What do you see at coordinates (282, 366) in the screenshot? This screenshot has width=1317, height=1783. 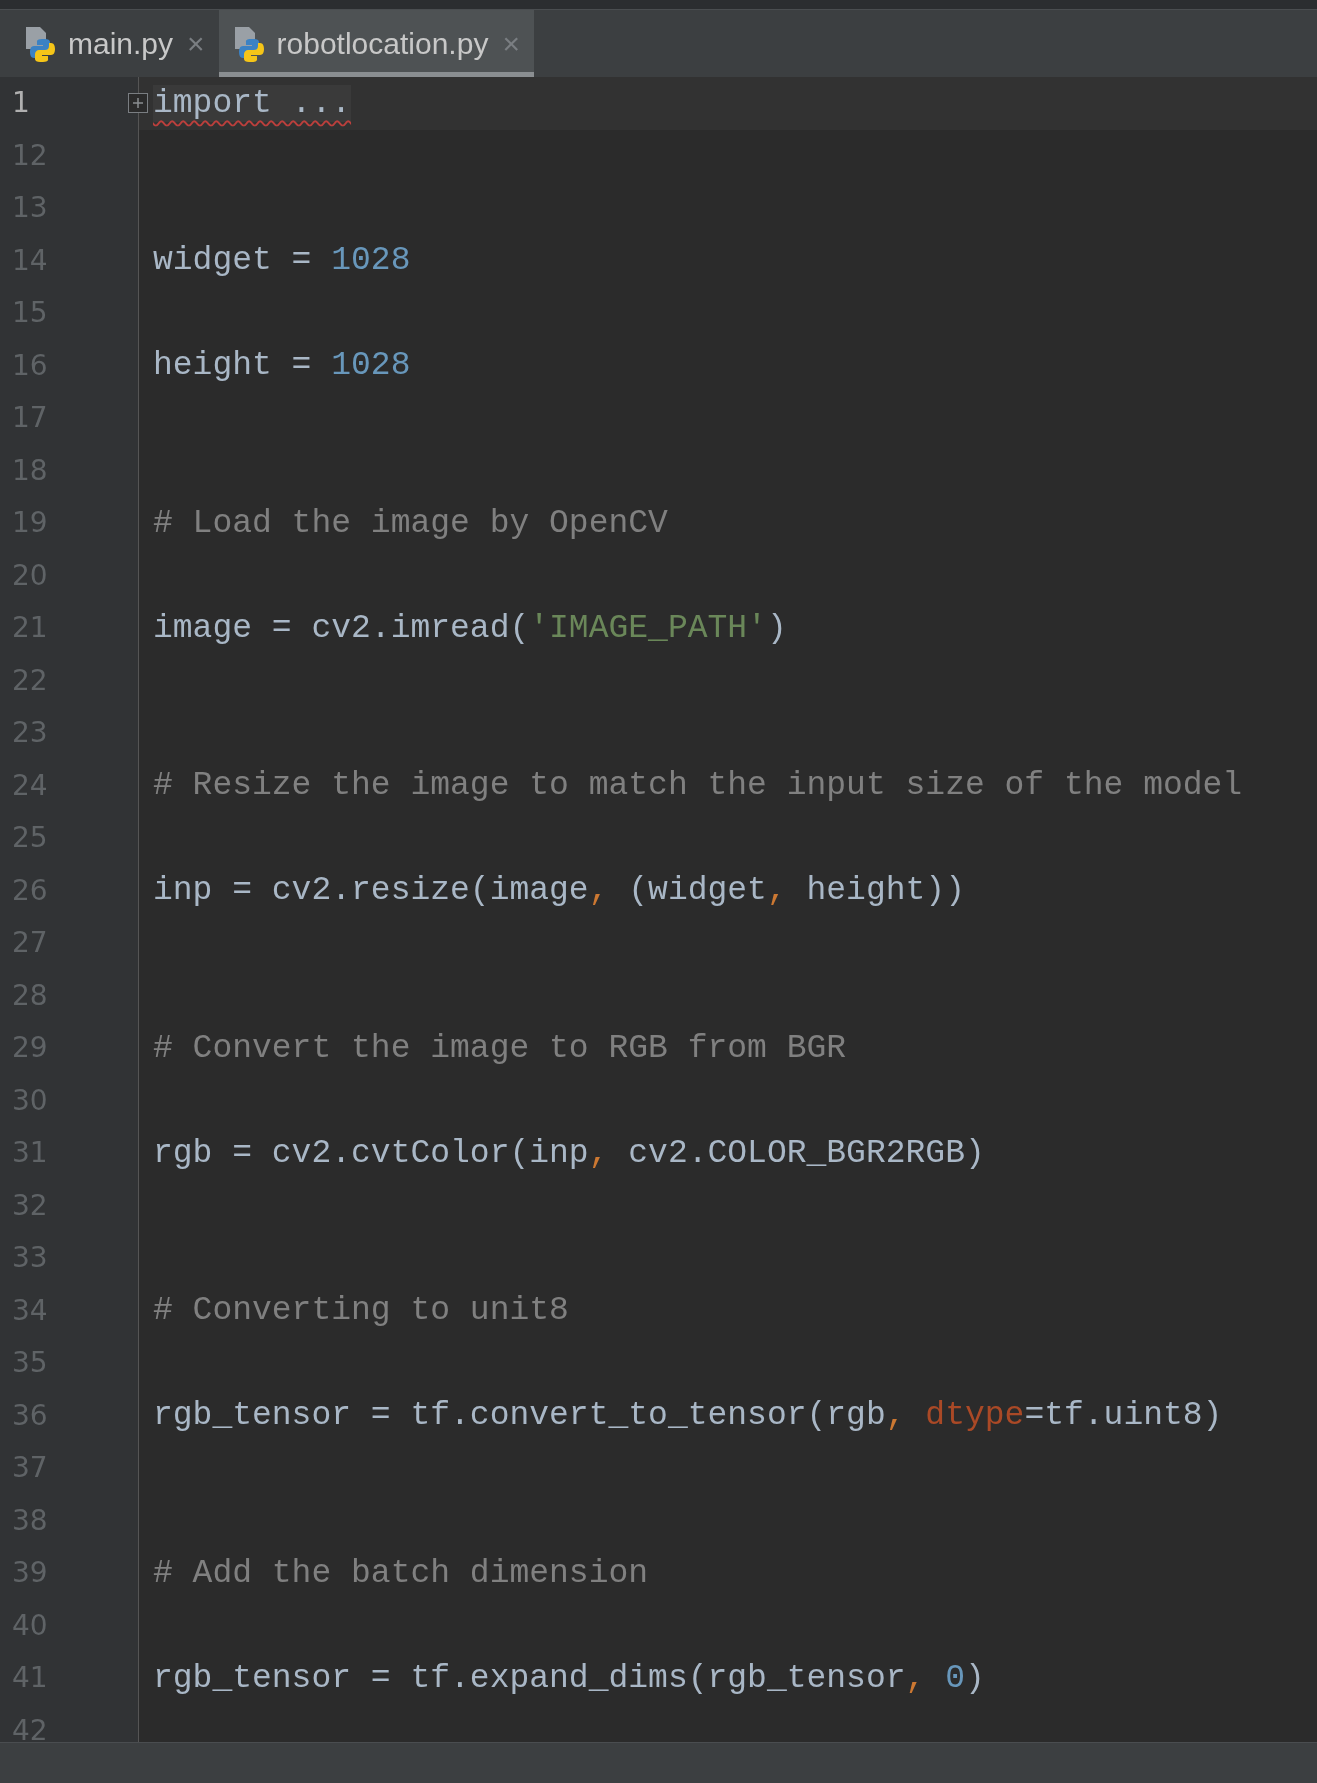 I see `code-line: height = 1028` at bounding box center [282, 366].